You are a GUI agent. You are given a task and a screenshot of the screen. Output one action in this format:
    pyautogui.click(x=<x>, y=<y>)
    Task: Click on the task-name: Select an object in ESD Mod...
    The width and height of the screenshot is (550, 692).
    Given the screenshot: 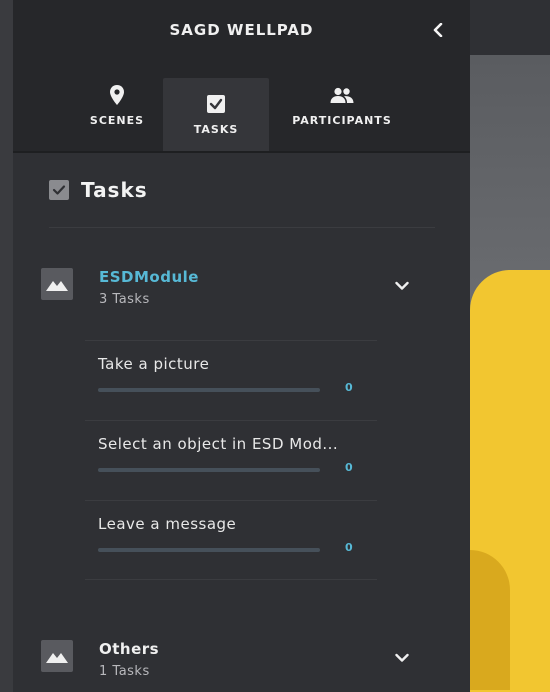 What is the action you would take?
    pyautogui.click(x=218, y=444)
    